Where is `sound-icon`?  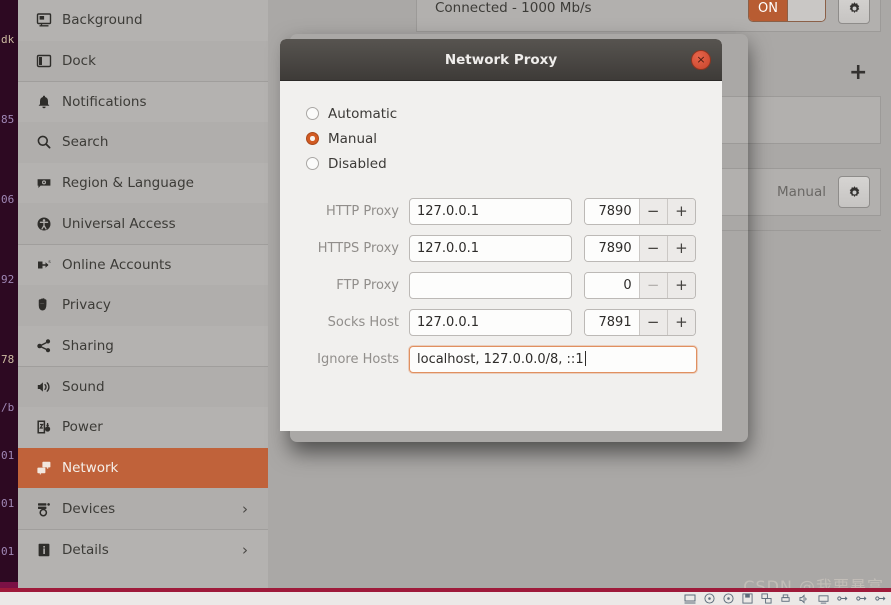
sound-icon is located at coordinates (804, 598).